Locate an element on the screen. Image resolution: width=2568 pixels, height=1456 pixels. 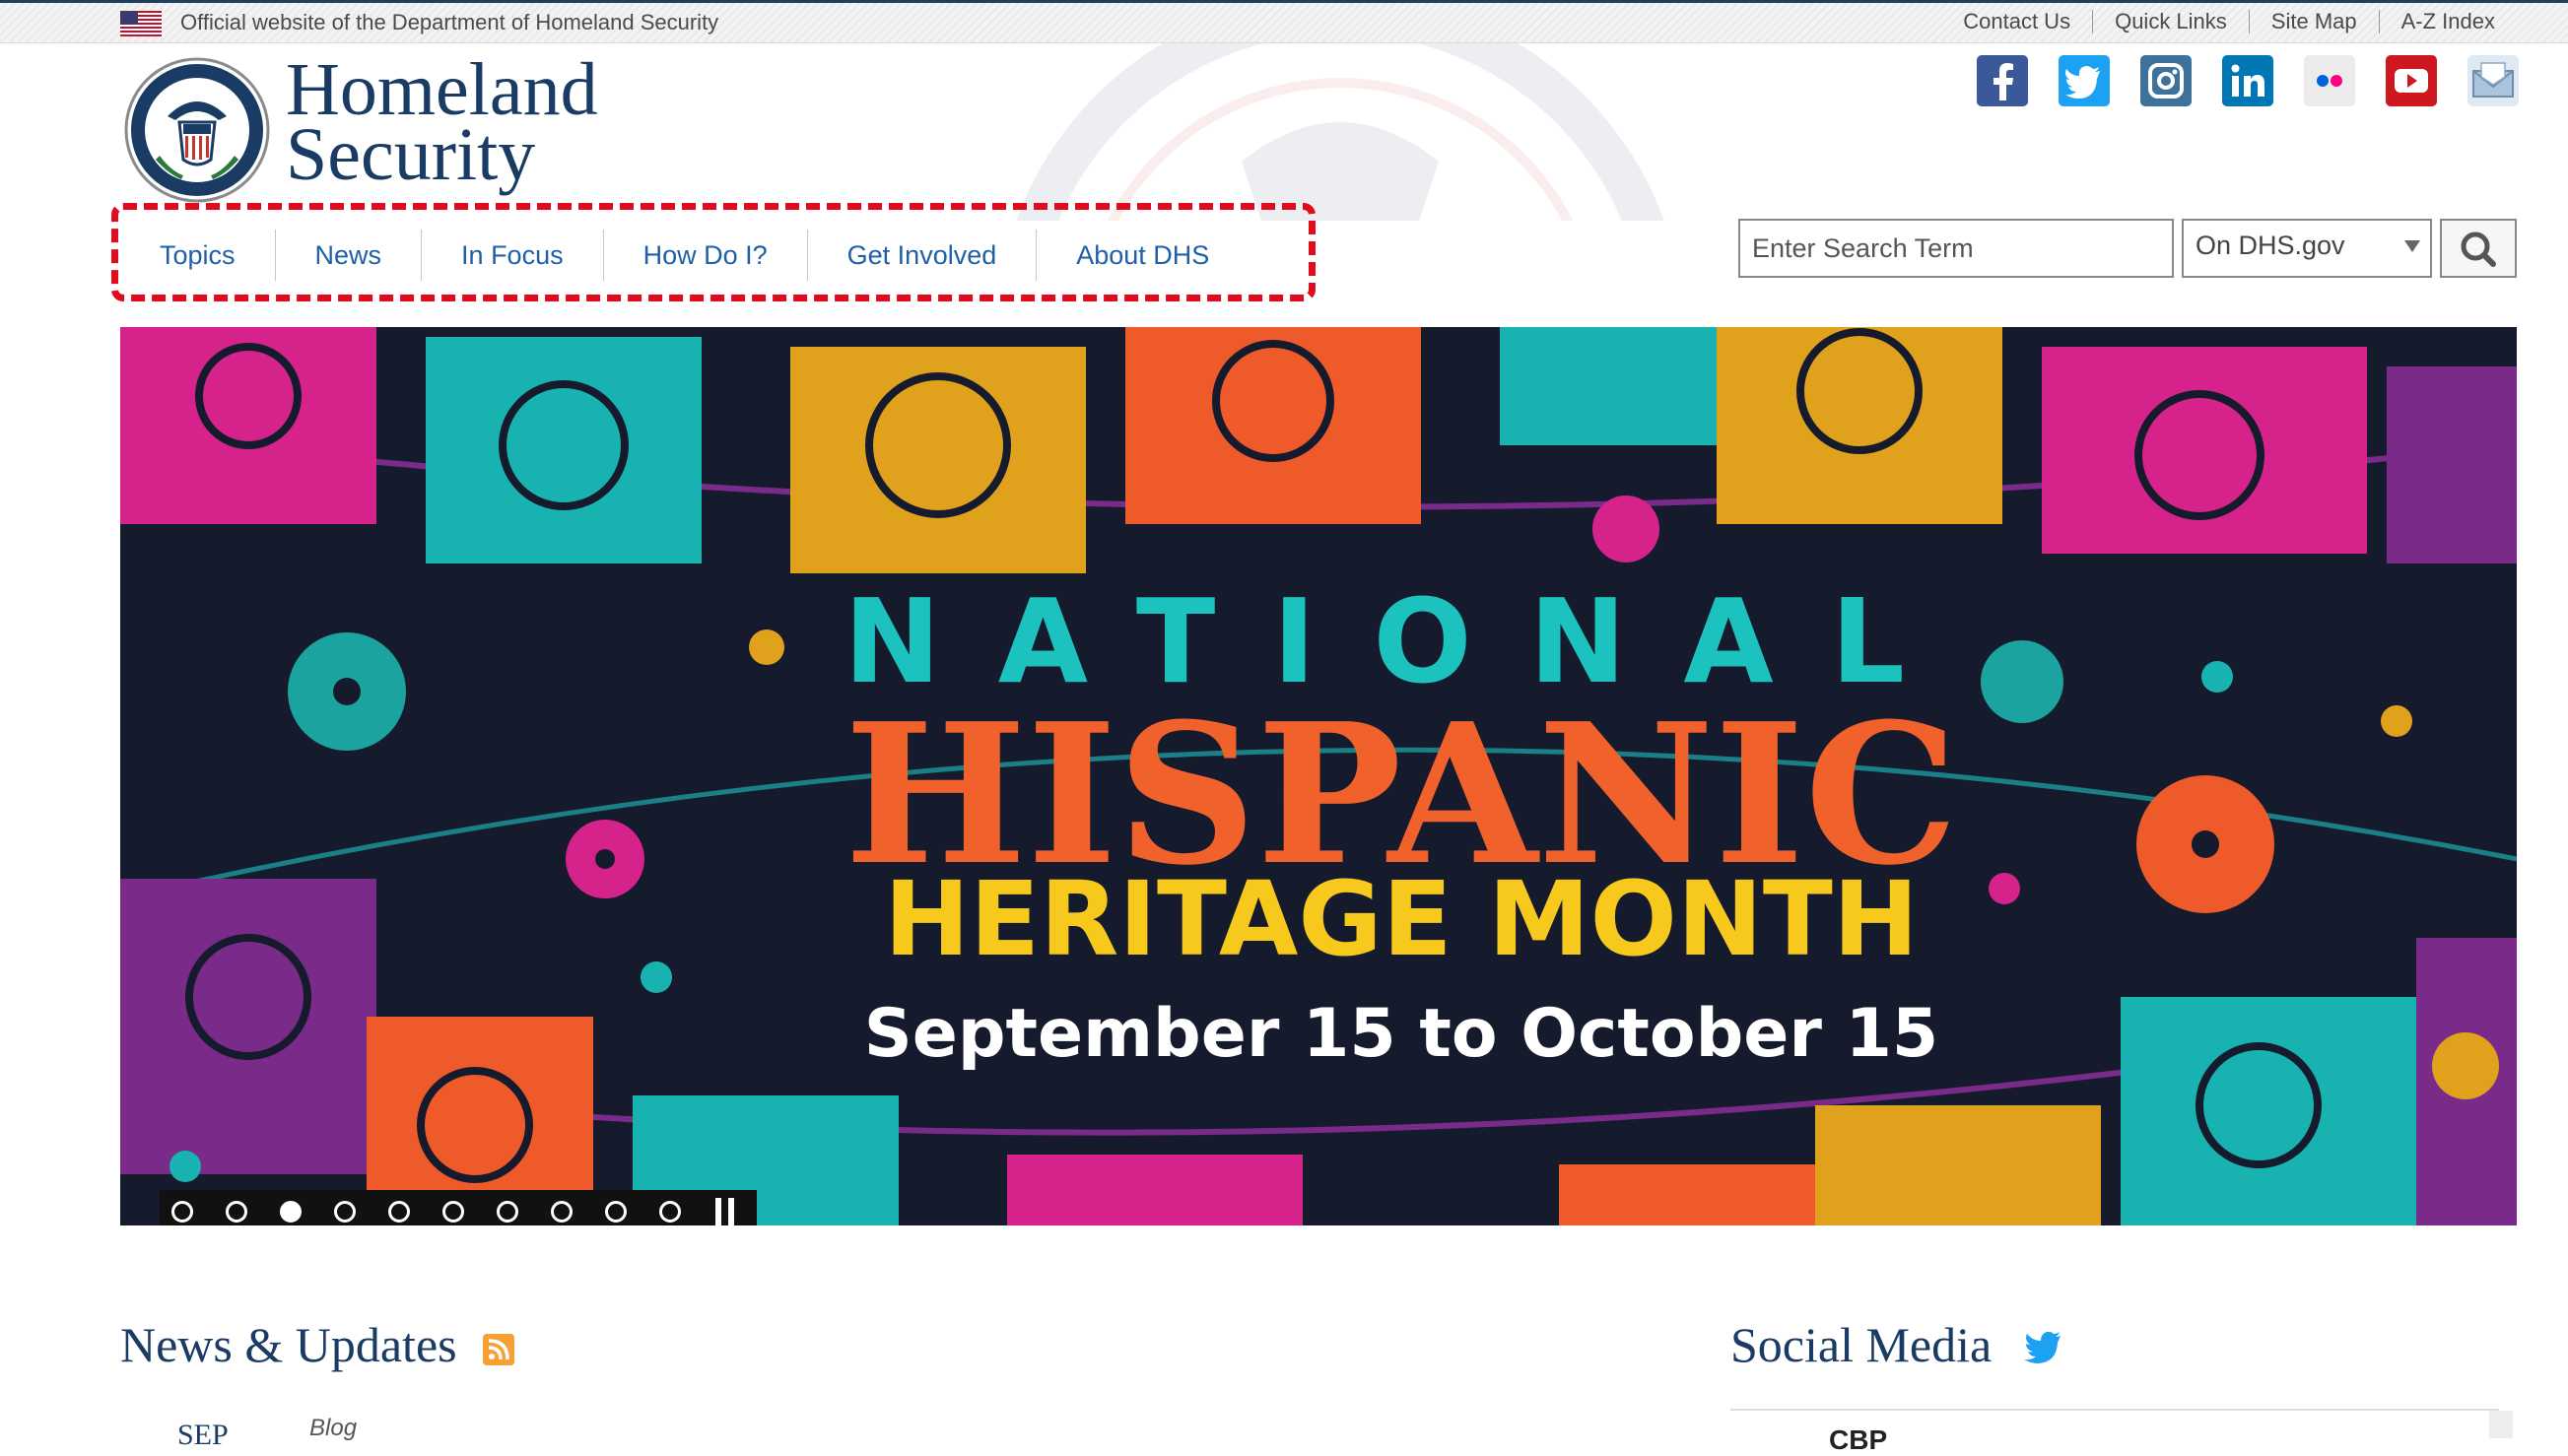
news-date-month: SEP is located at coordinates (203, 1435).